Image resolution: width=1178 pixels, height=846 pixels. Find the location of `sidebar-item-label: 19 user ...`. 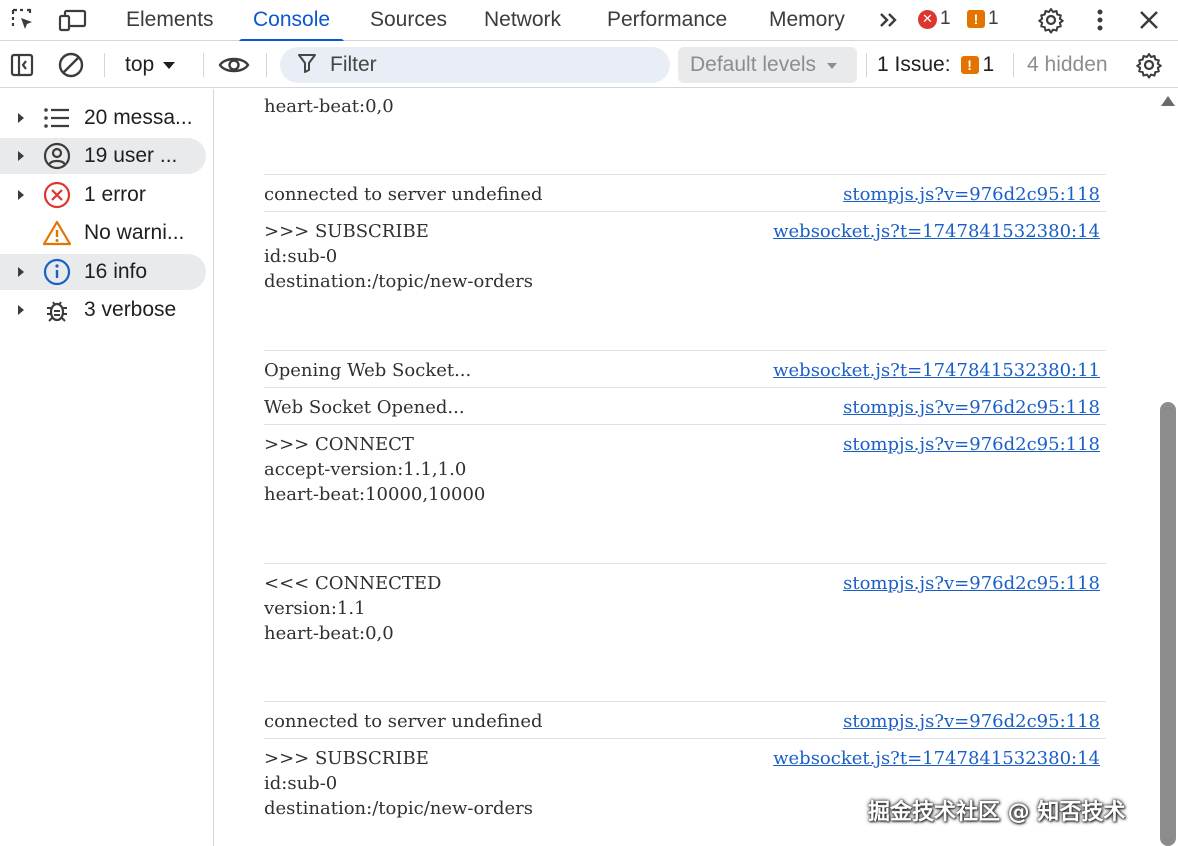

sidebar-item-label: 19 user ... is located at coordinates (131, 155).